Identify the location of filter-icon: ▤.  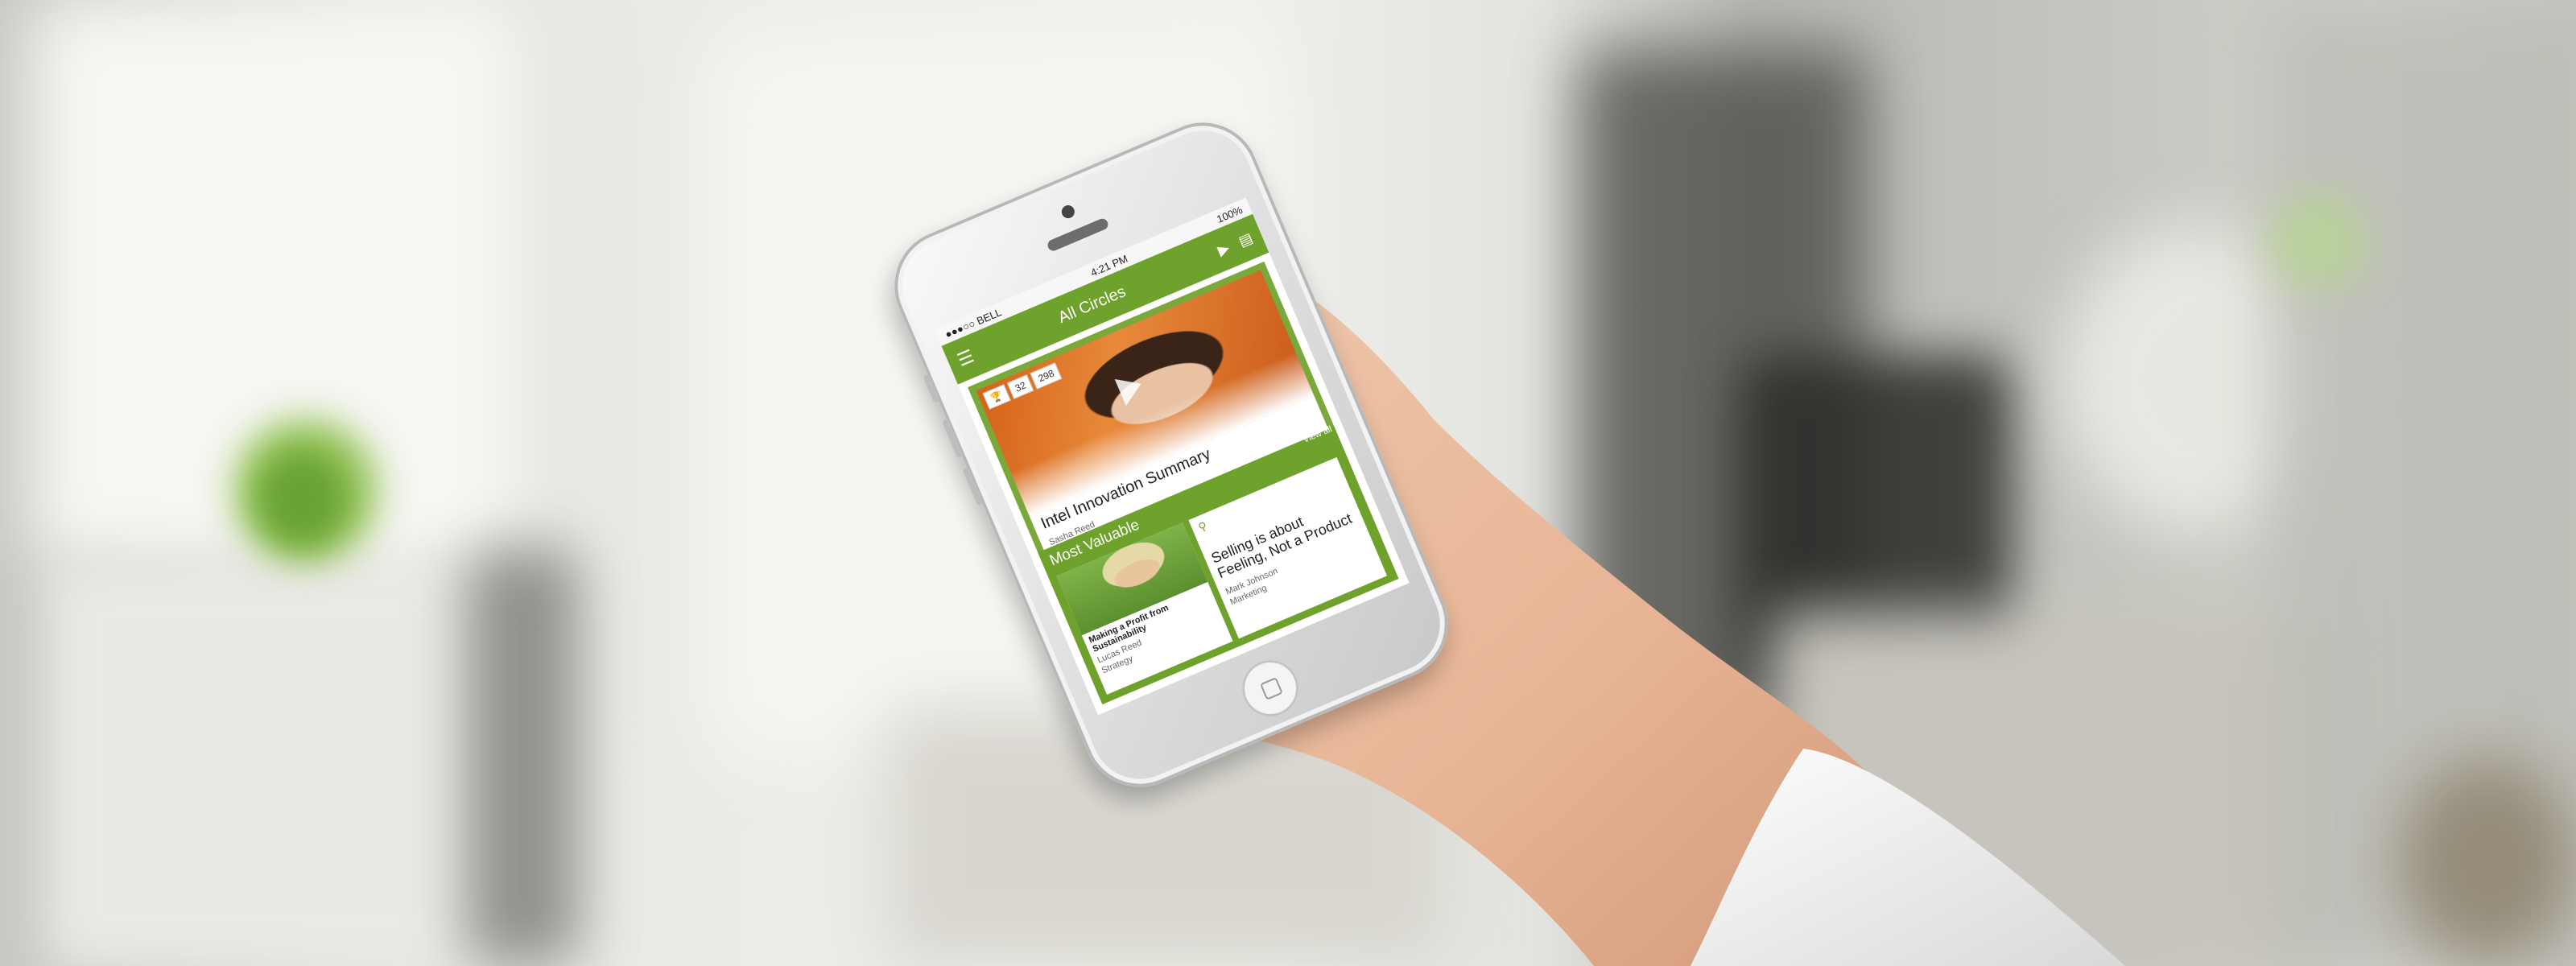
(1245, 239).